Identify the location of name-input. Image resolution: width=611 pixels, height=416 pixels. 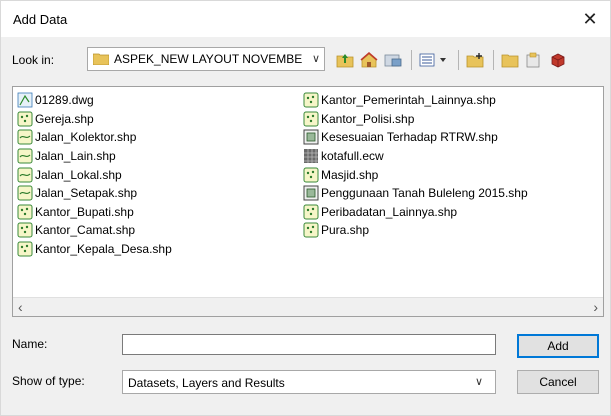
(309, 344).